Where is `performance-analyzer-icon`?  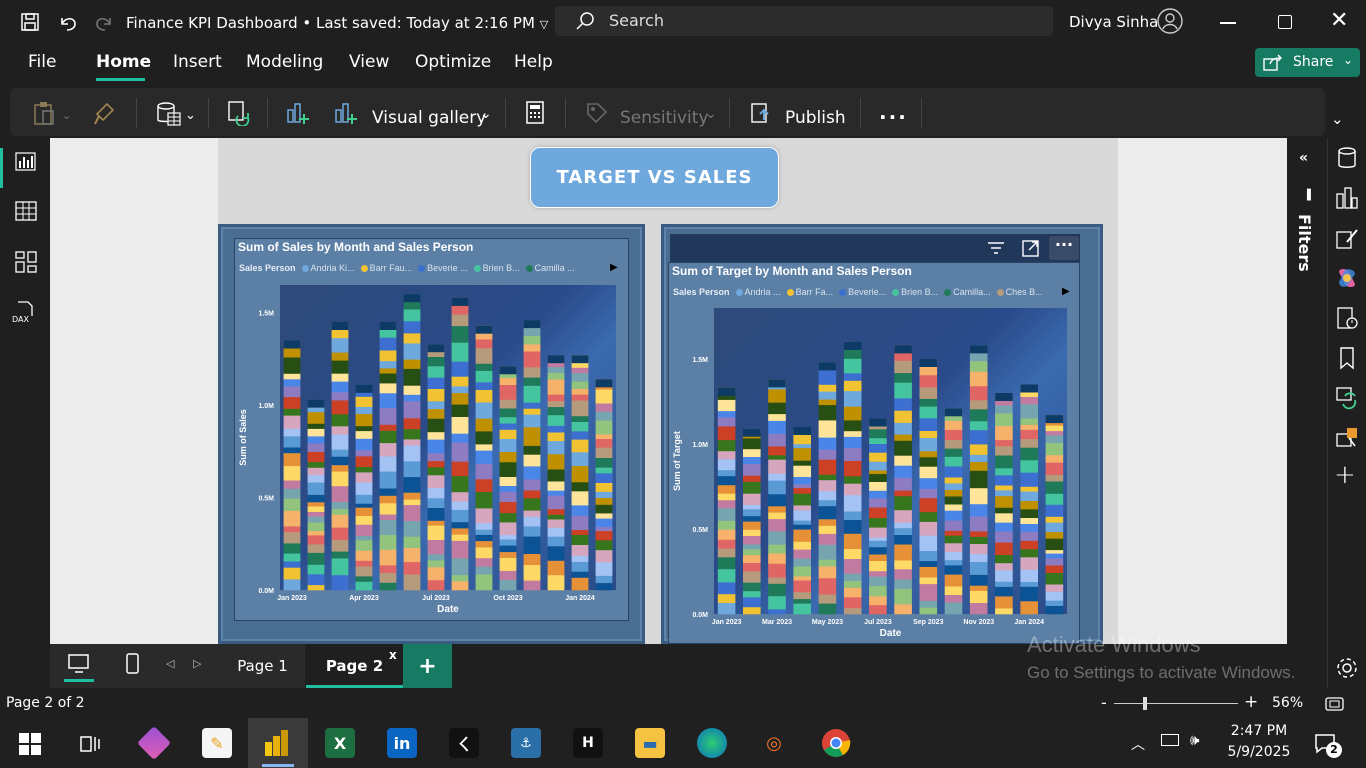 performance-analyzer-icon is located at coordinates (1347, 318).